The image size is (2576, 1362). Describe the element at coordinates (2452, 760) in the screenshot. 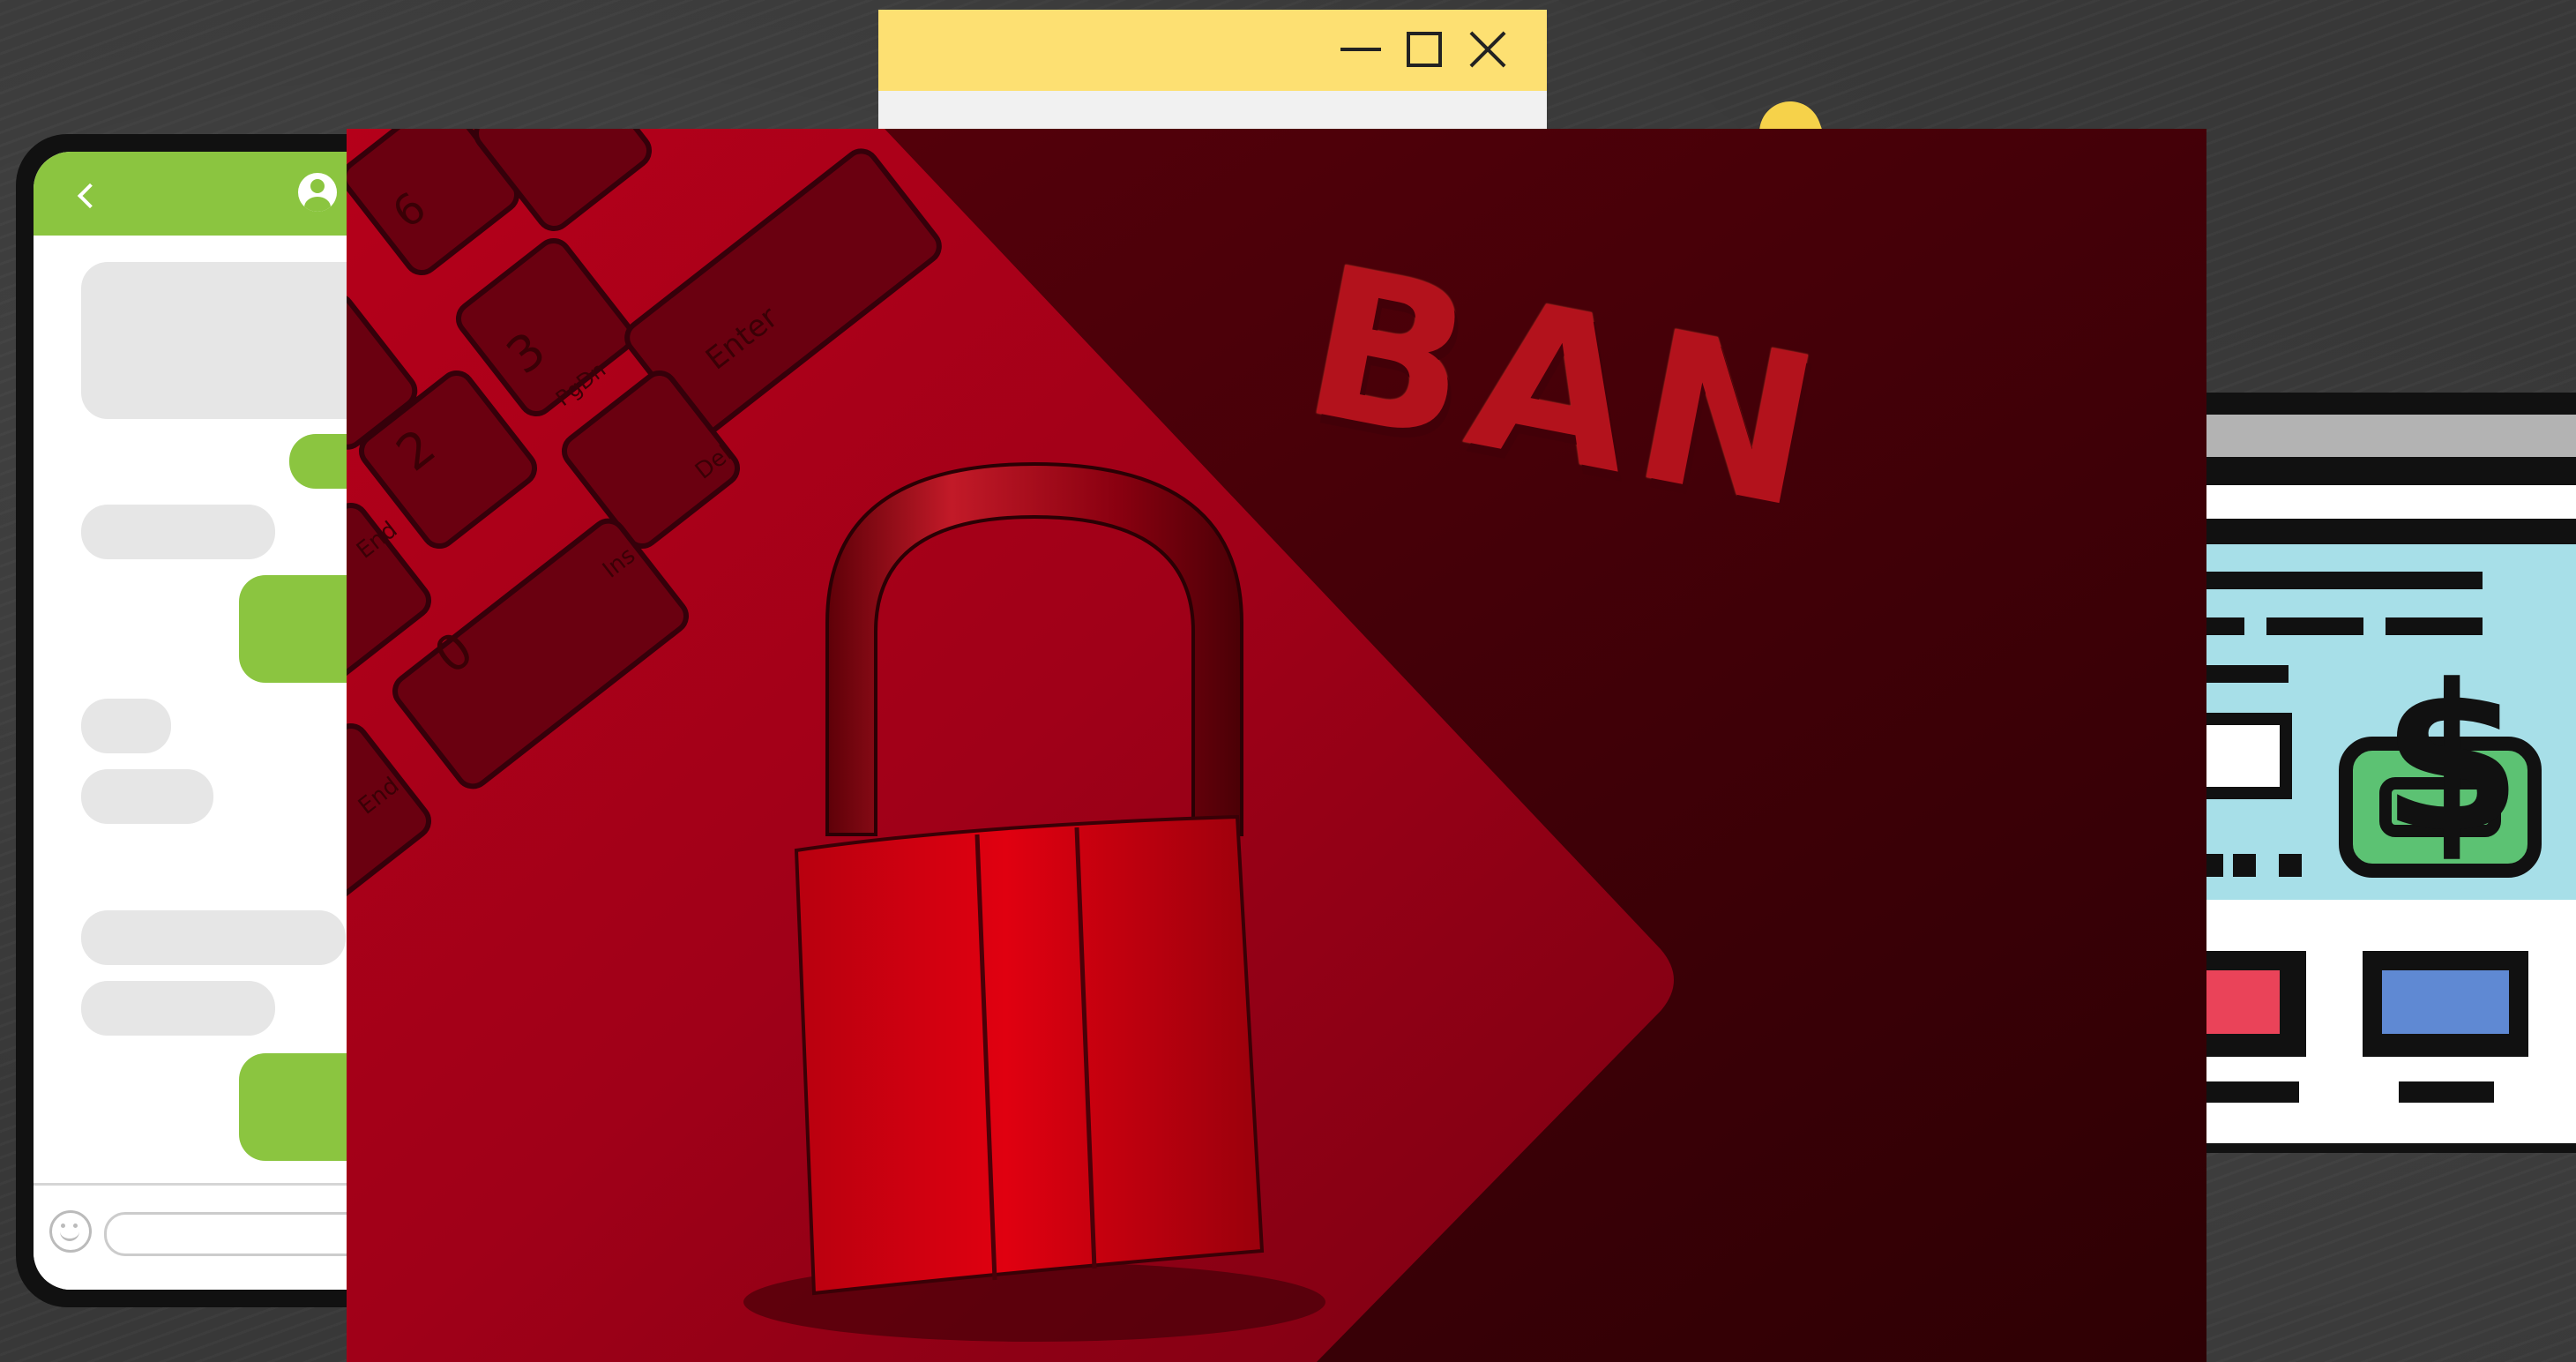

I see `dollar-sign-icon: $` at that location.